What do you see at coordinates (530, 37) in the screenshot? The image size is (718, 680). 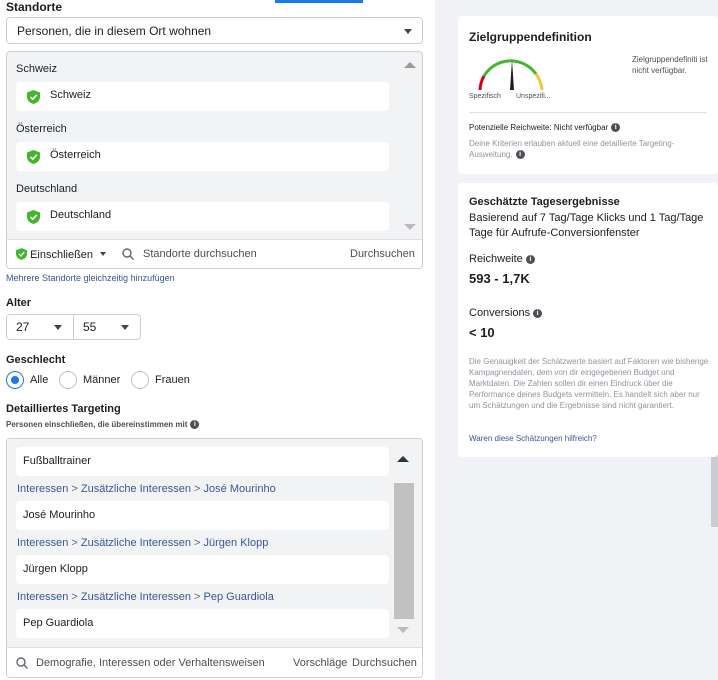 I see `audience-card-title: Zielgruppendefinition` at bounding box center [530, 37].